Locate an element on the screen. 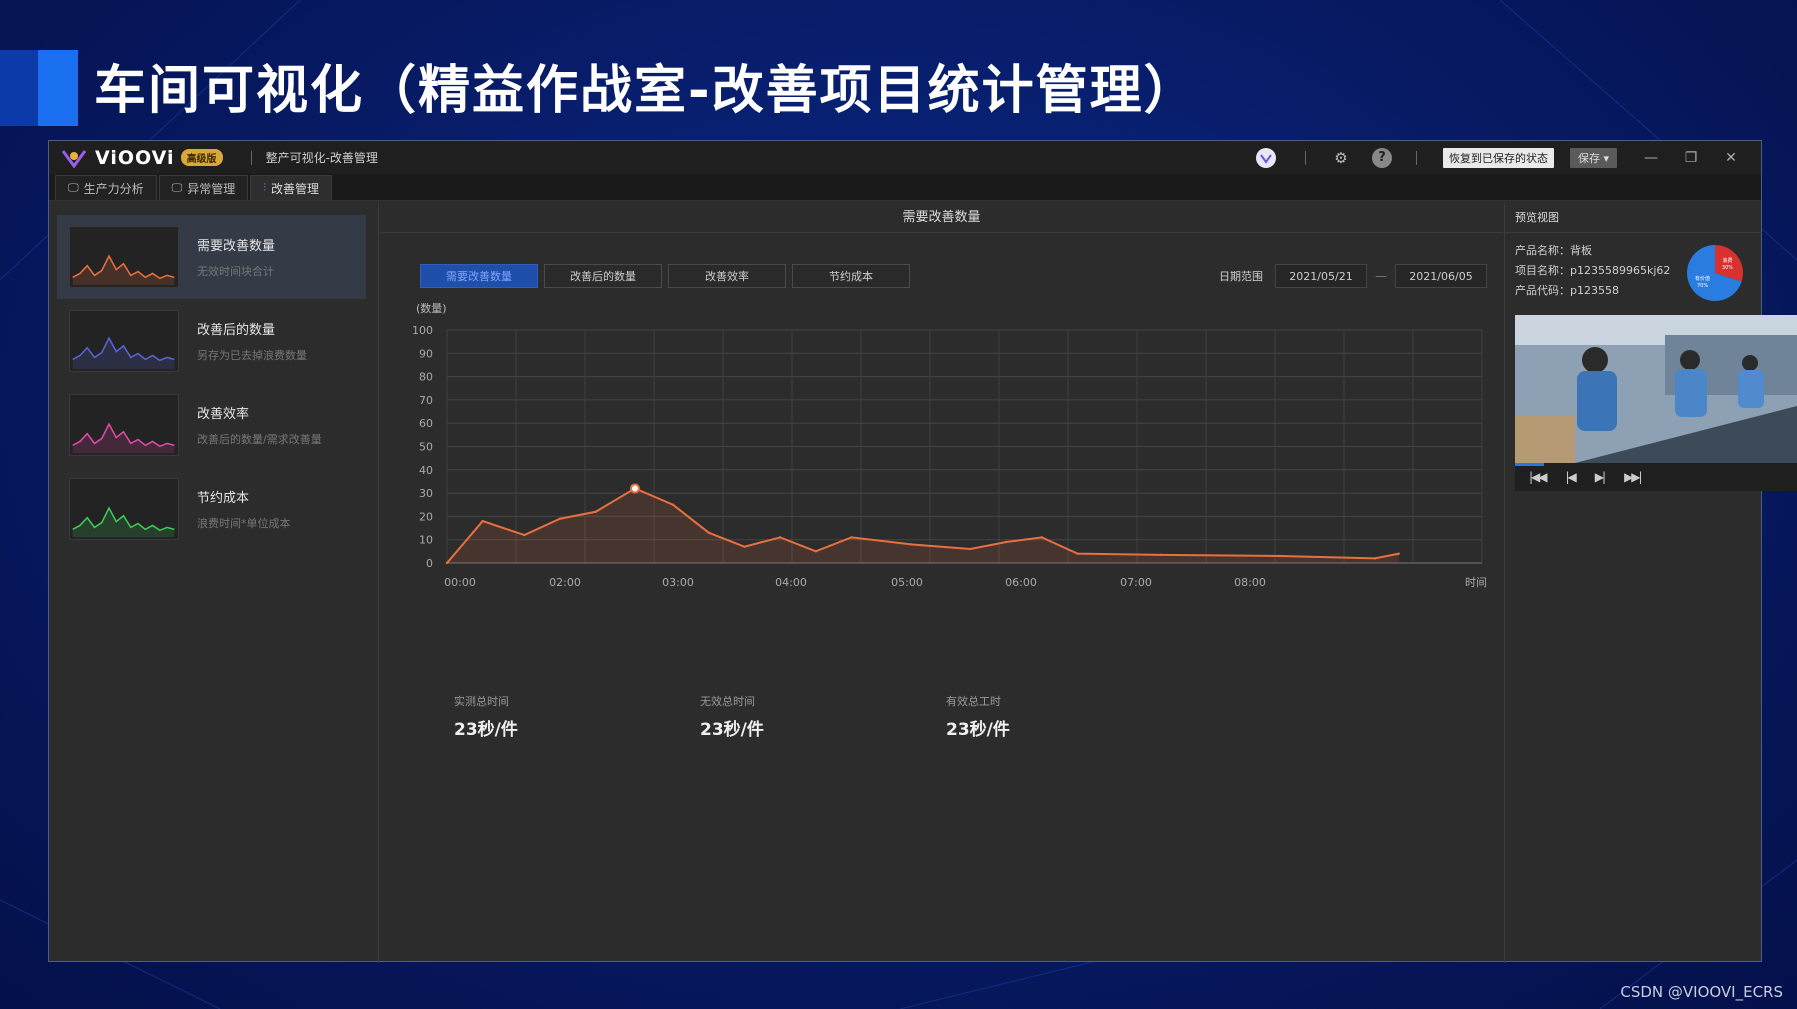 The height and width of the screenshot is (1009, 1797). y-tick-label: 100 is located at coordinates (422, 330).